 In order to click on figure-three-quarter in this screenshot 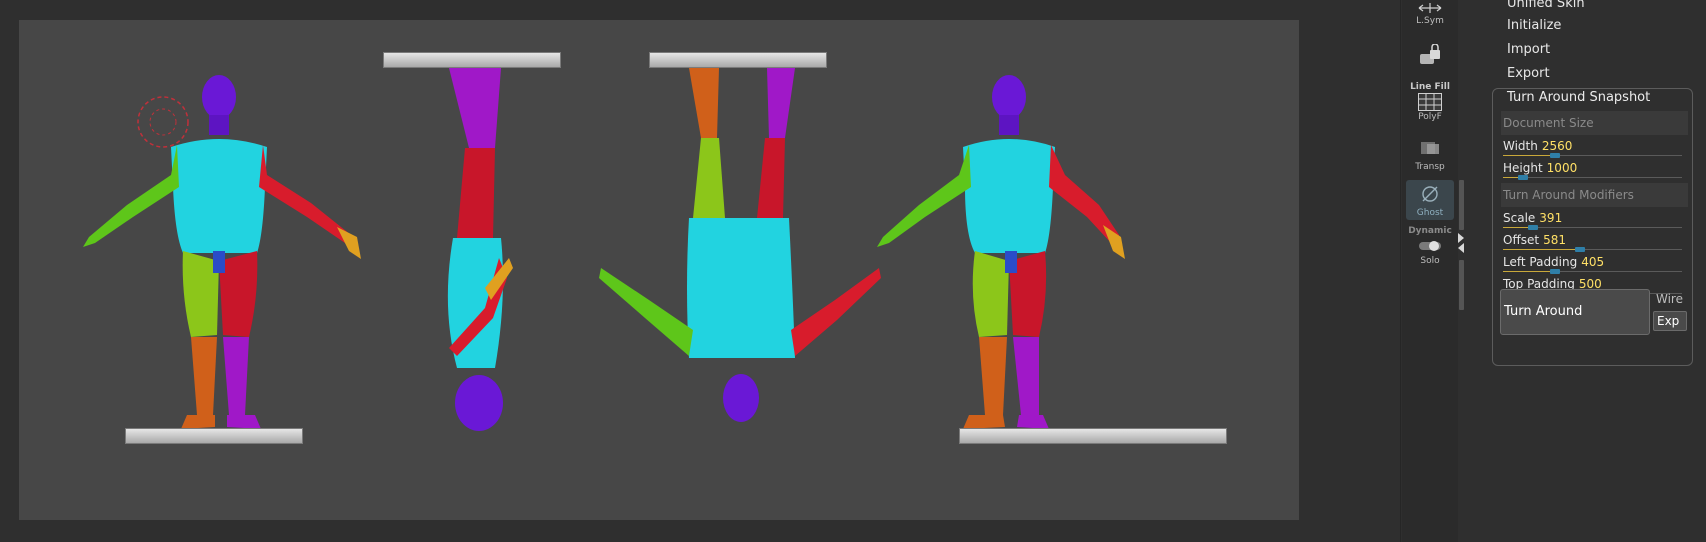, I will do `click(1001, 252)`.